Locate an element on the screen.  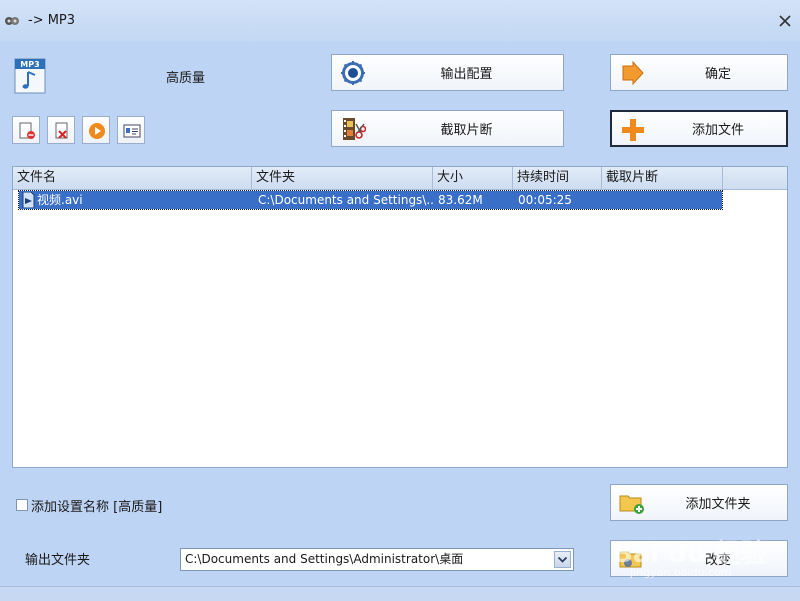
column-header-trim: 截取片断 is located at coordinates (662, 178).